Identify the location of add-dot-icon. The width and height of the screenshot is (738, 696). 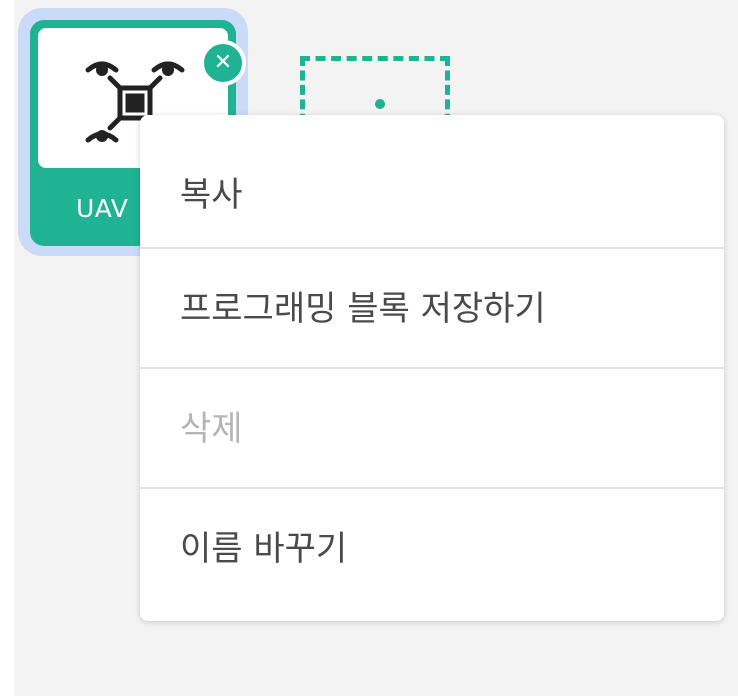
(380, 104).